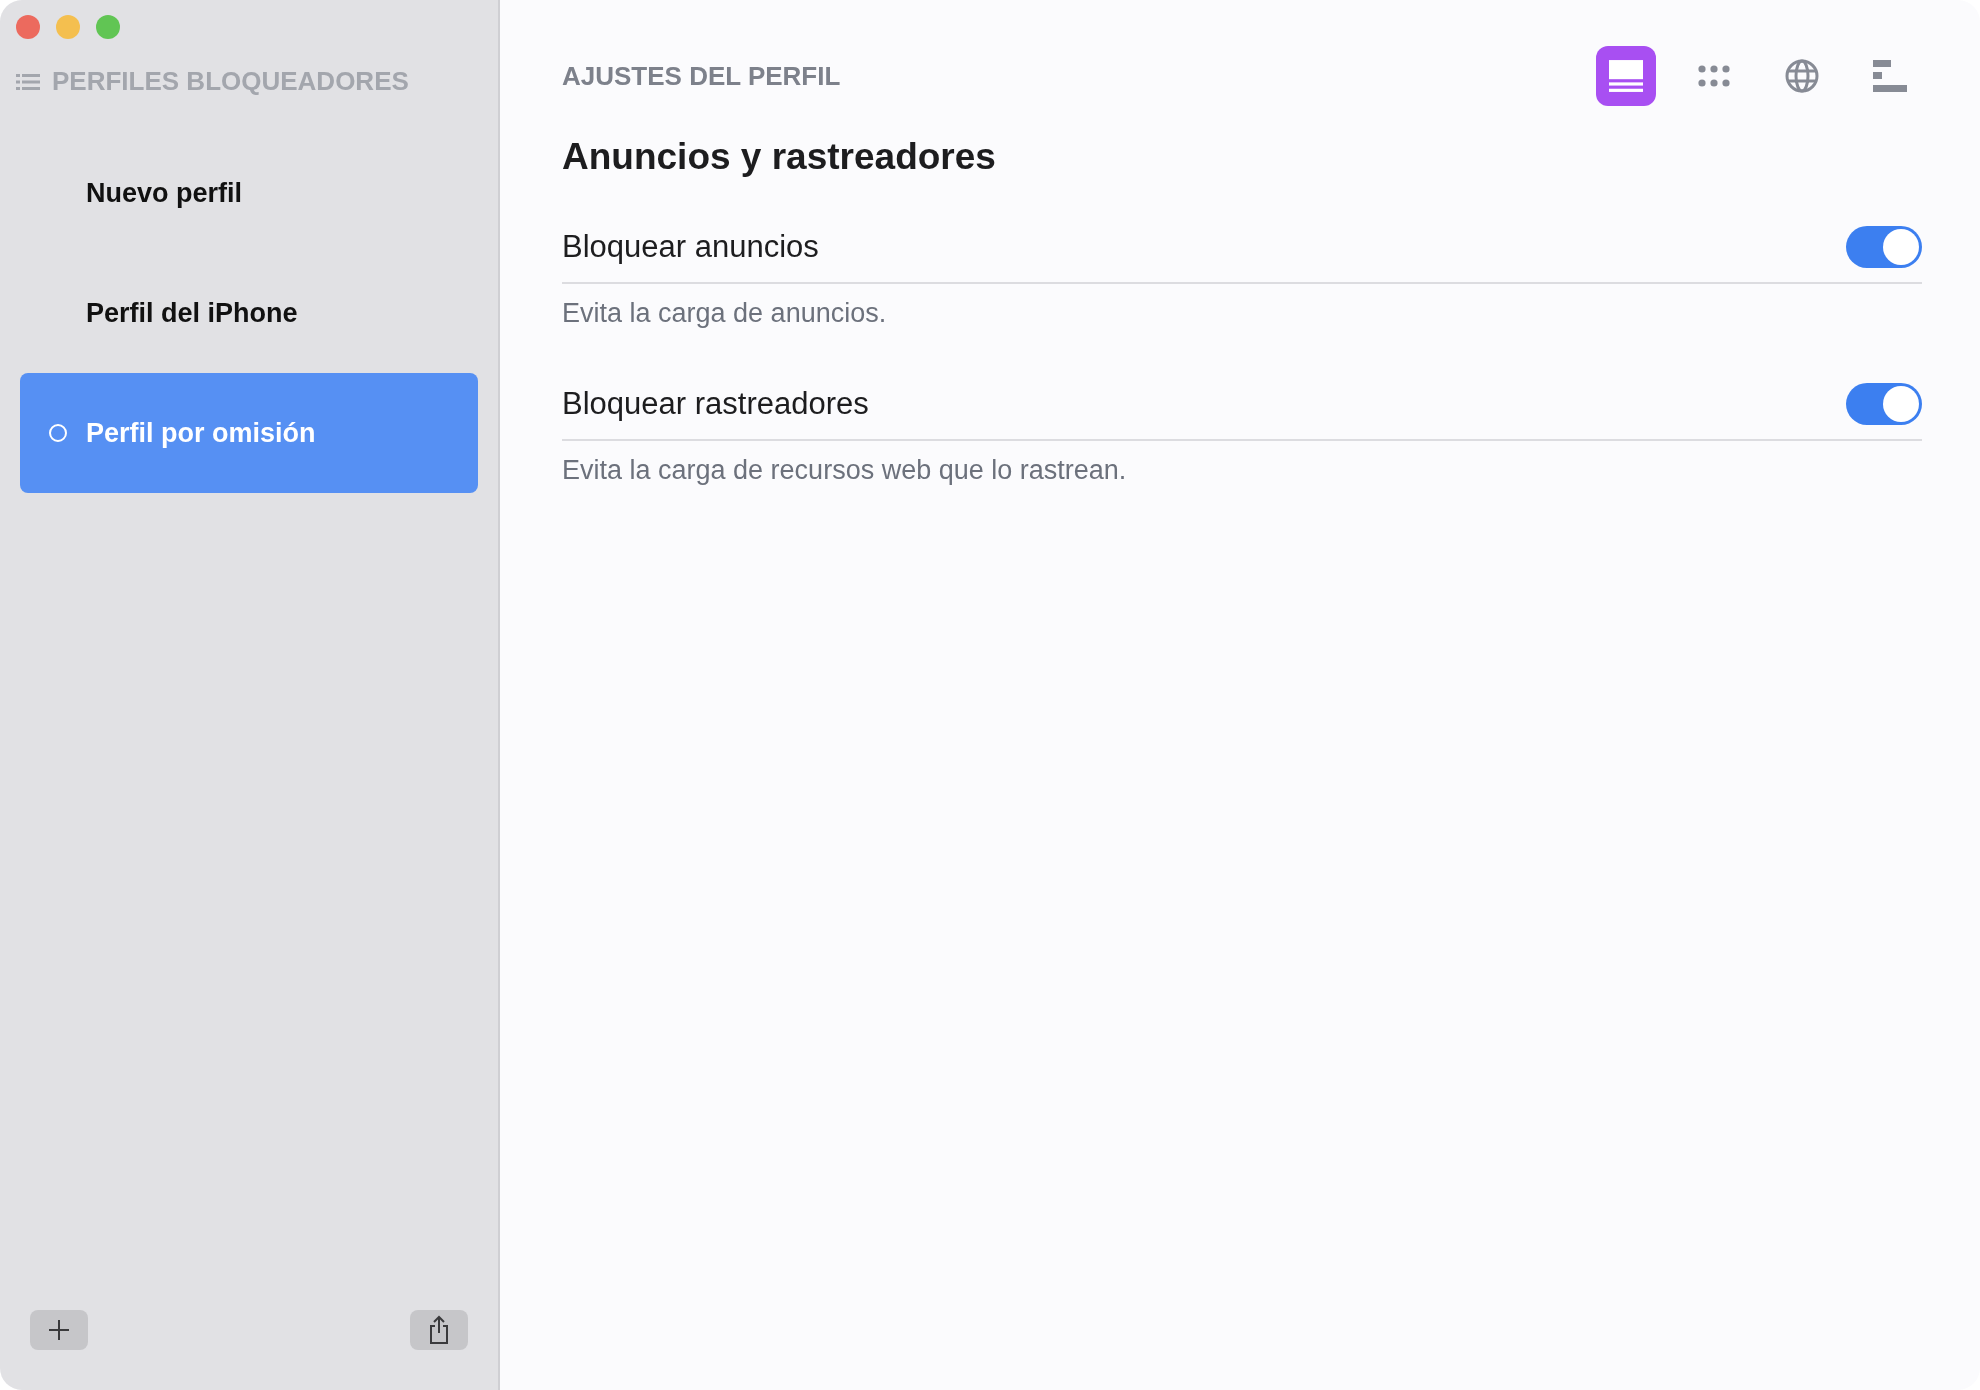 Image resolution: width=1980 pixels, height=1390 pixels. I want to click on setting-label: Bloquear rastreadores, so click(715, 404).